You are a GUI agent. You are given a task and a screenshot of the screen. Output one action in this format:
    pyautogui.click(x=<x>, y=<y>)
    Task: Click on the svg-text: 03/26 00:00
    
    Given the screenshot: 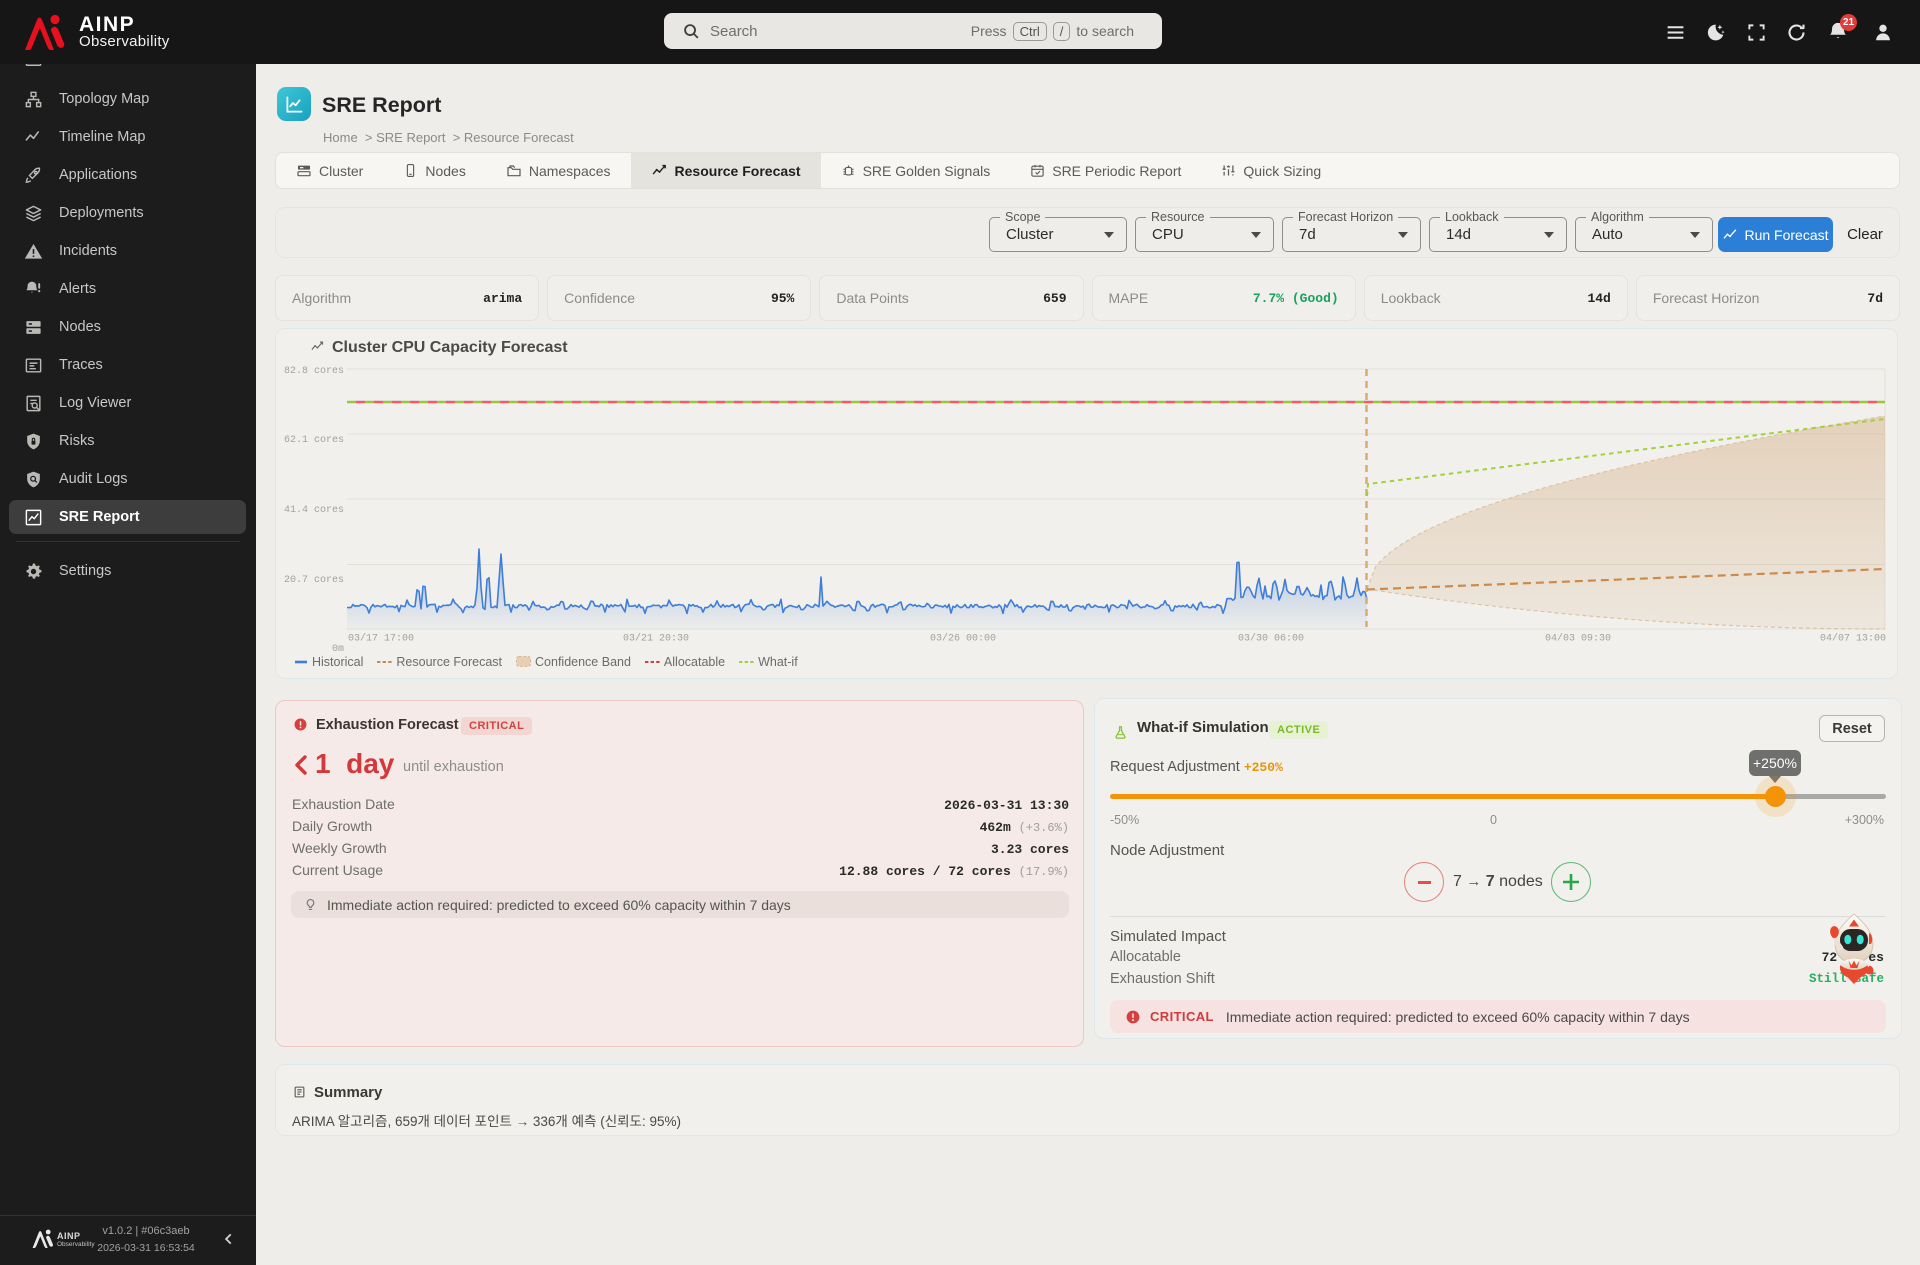 What is the action you would take?
    pyautogui.click(x=963, y=639)
    